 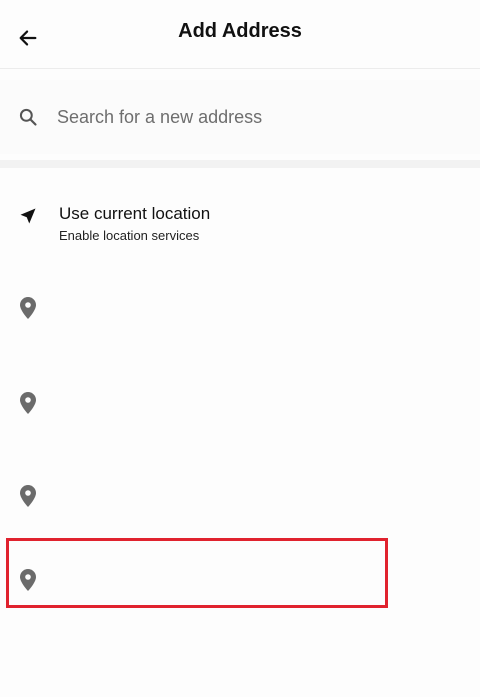 What do you see at coordinates (240, 164) in the screenshot?
I see `section-divider` at bounding box center [240, 164].